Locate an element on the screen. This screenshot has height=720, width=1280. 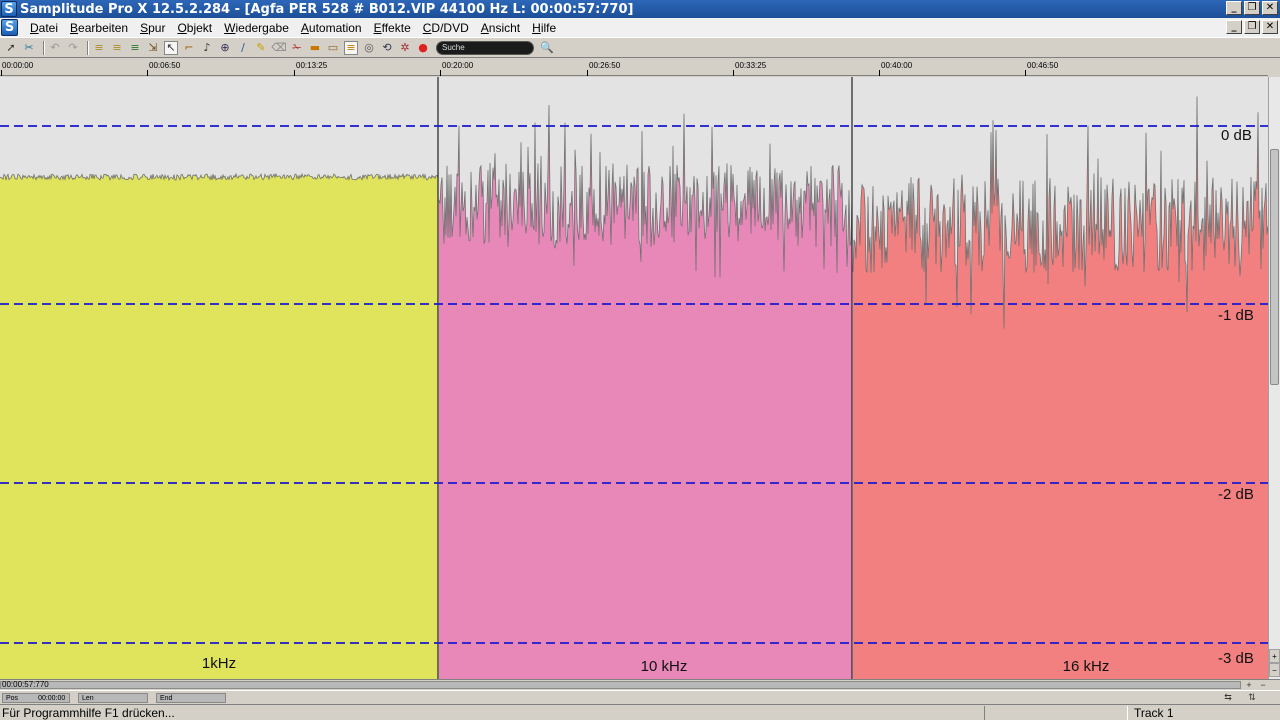
range-select-icon: ⌐ is located at coordinates (189, 48).